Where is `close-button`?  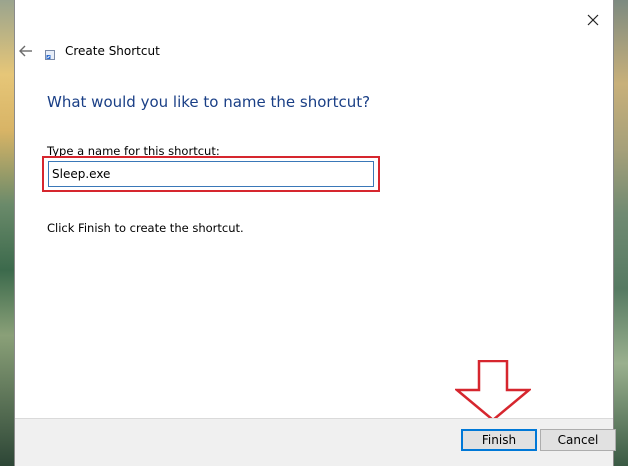
close-button is located at coordinates (593, 20).